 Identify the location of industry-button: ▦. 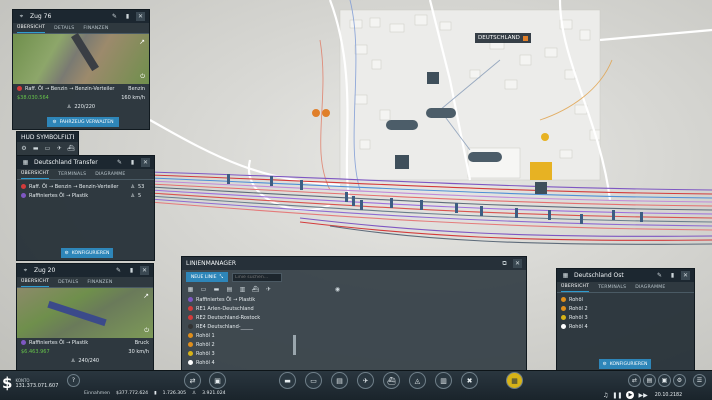
(514, 380).